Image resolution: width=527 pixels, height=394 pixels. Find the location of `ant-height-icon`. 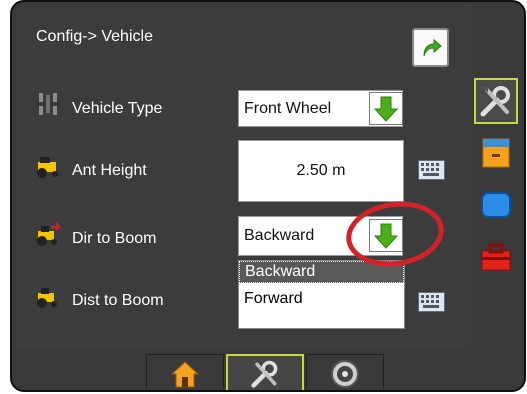

ant-height-icon is located at coordinates (47, 167).